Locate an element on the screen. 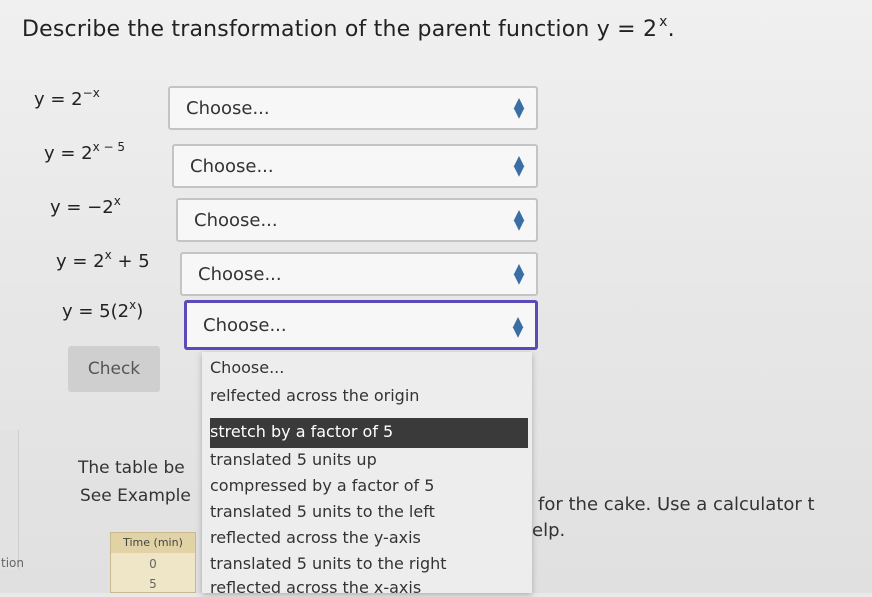  question-period: . is located at coordinates (671, 29).